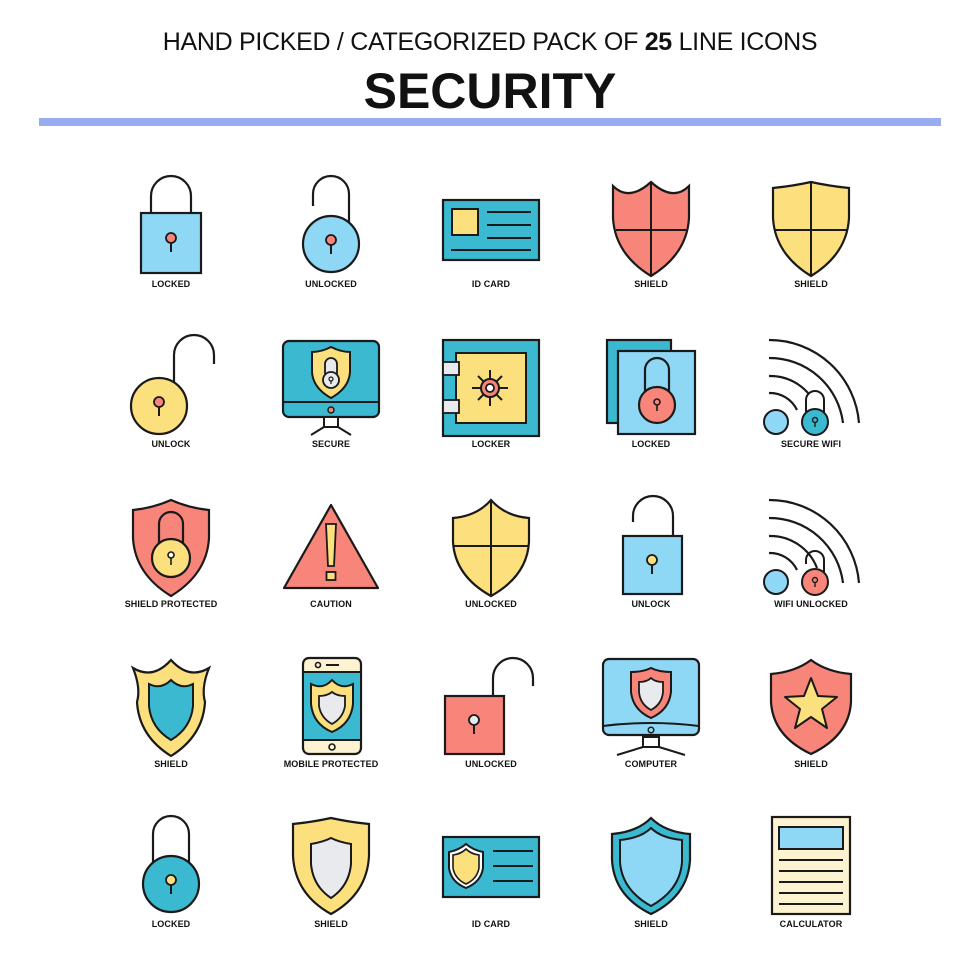 The width and height of the screenshot is (980, 980). What do you see at coordinates (331, 444) in the screenshot?
I see `icon-label: SECURE` at bounding box center [331, 444].